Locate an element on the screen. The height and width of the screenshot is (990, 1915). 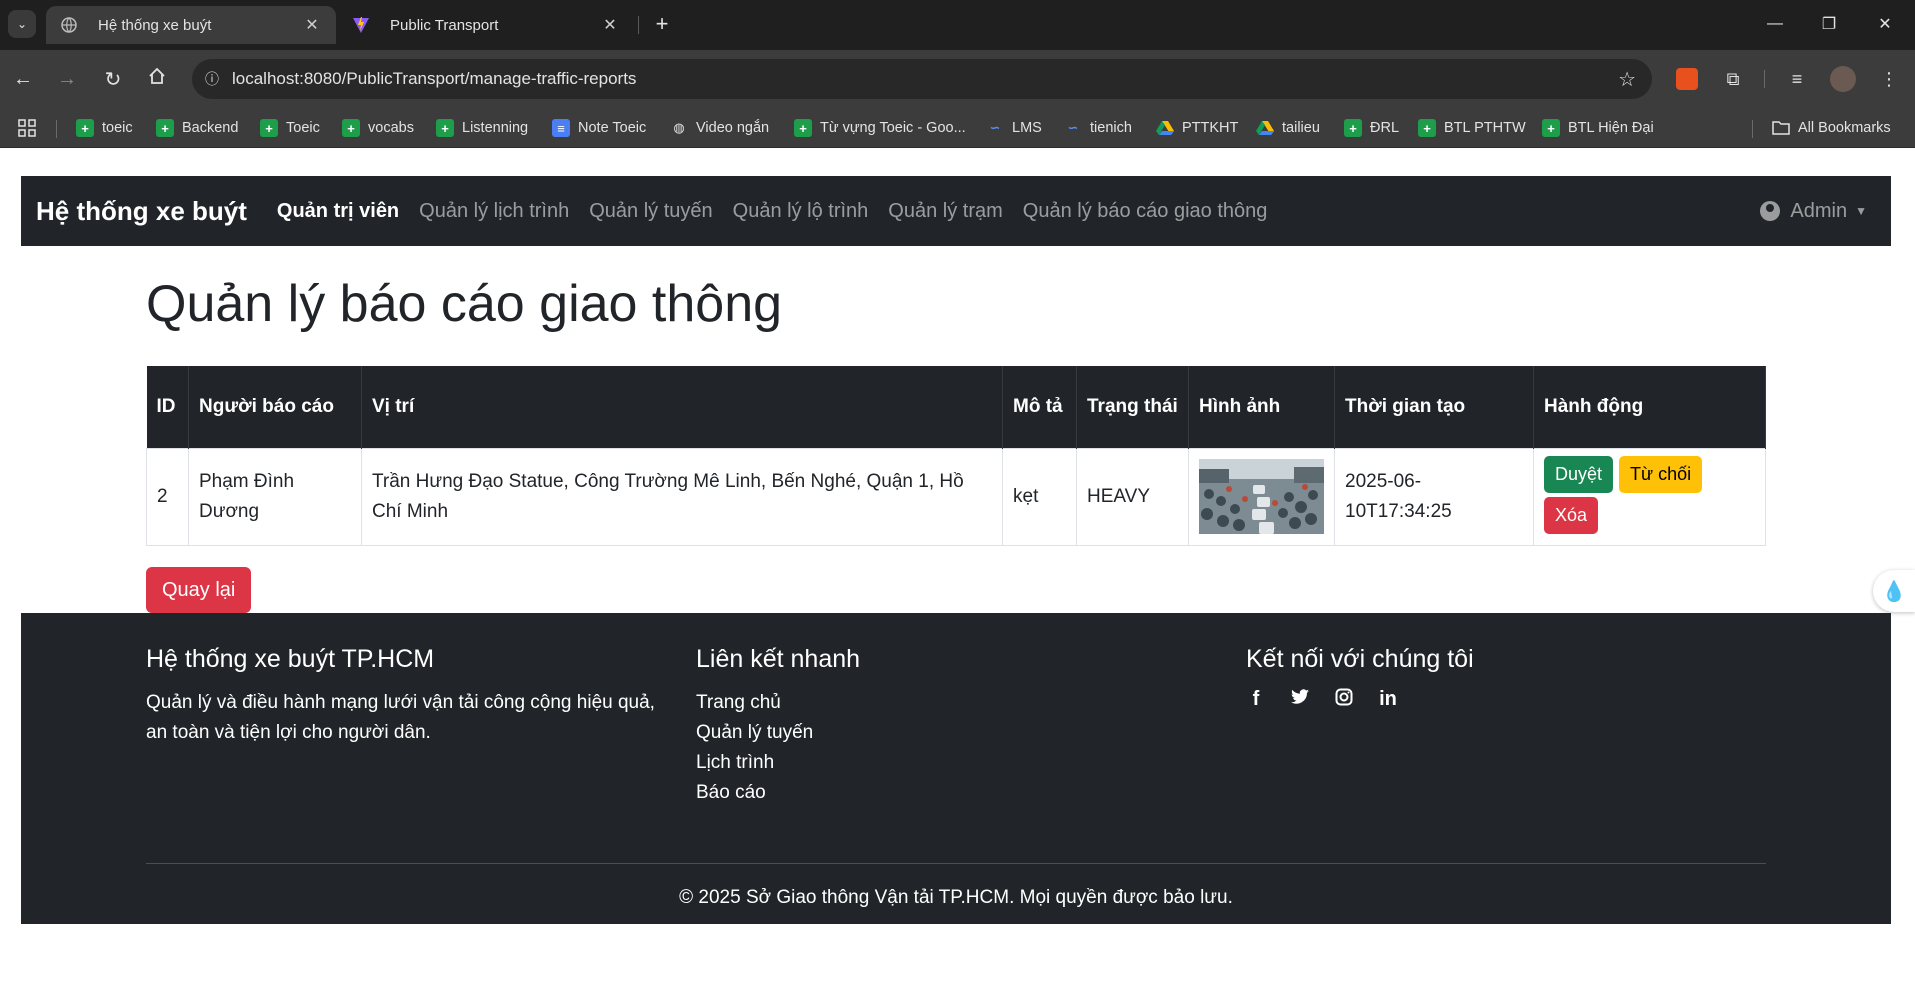
footer-link-schedules: Lịch trình is located at coordinates (778, 763).